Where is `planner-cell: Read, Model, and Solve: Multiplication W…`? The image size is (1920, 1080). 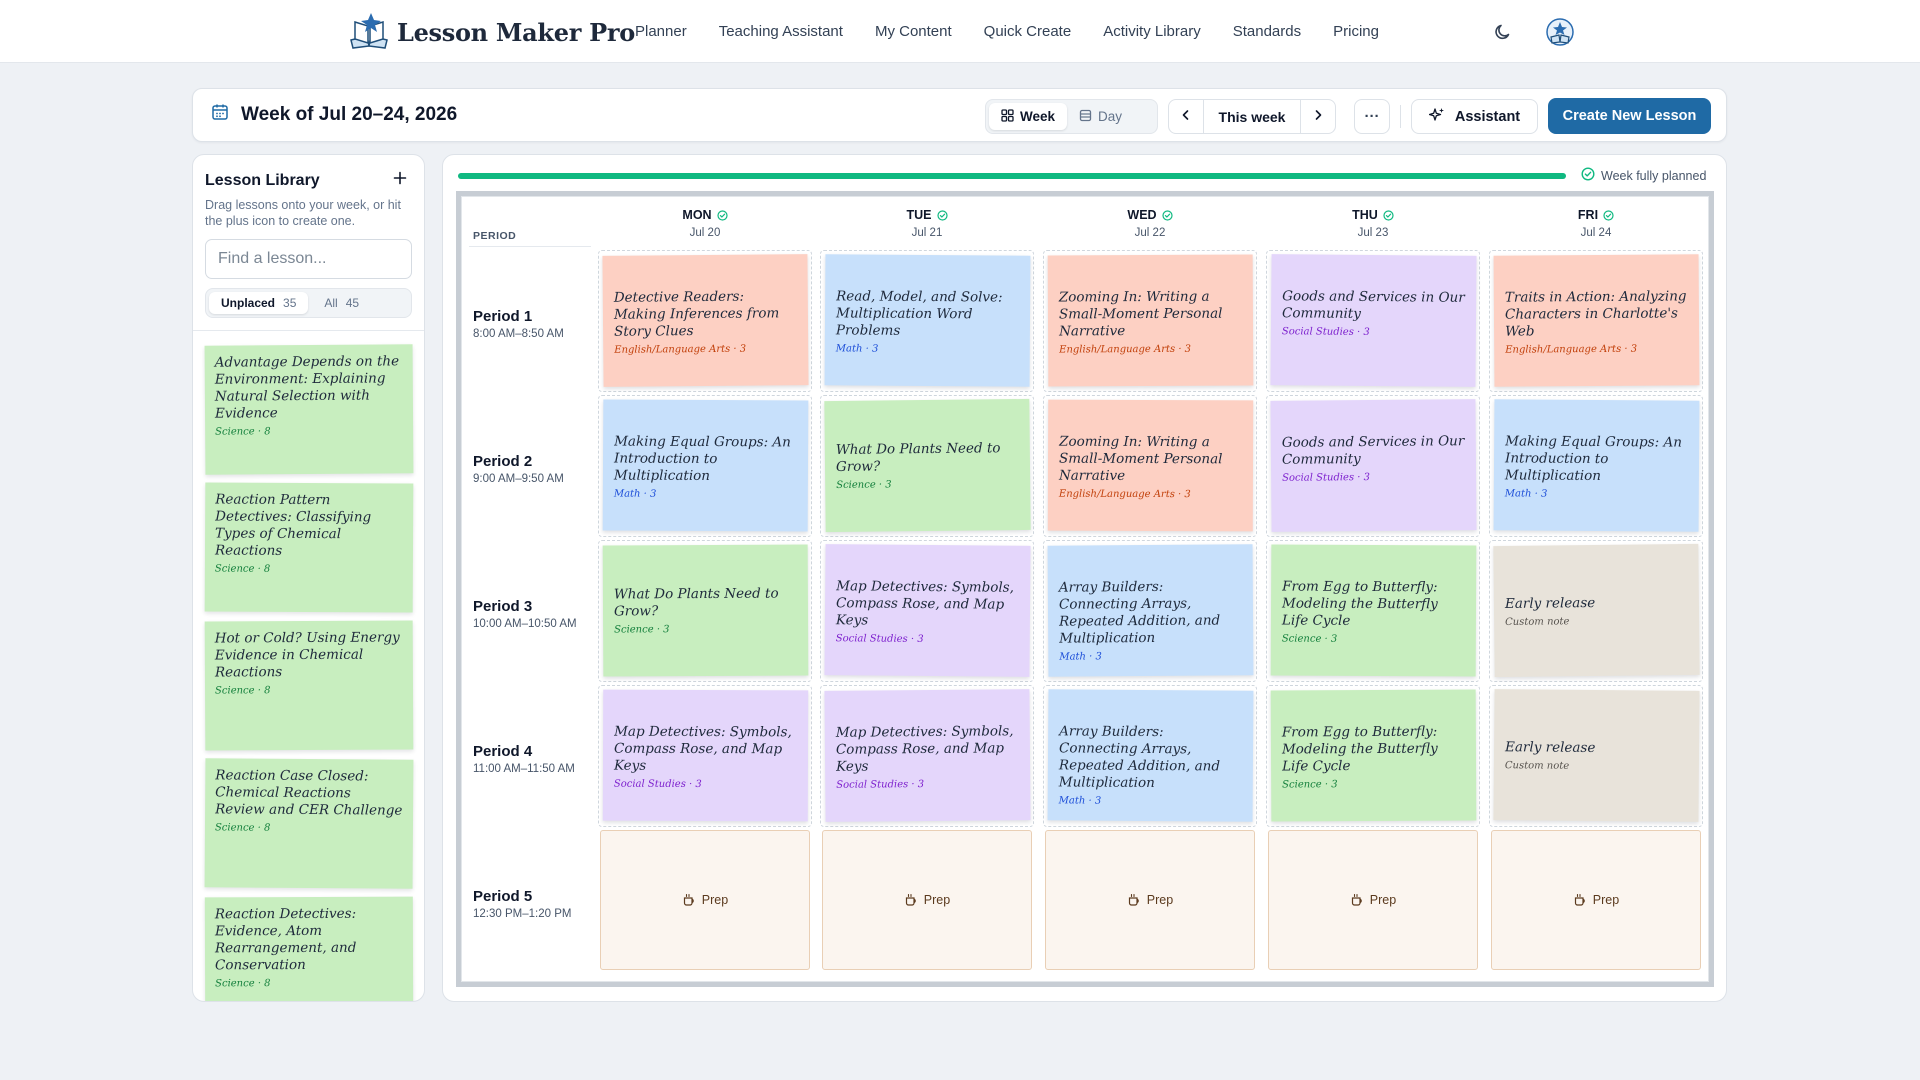 planner-cell: Read, Model, and Solve: Multiplication W… is located at coordinates (927, 321).